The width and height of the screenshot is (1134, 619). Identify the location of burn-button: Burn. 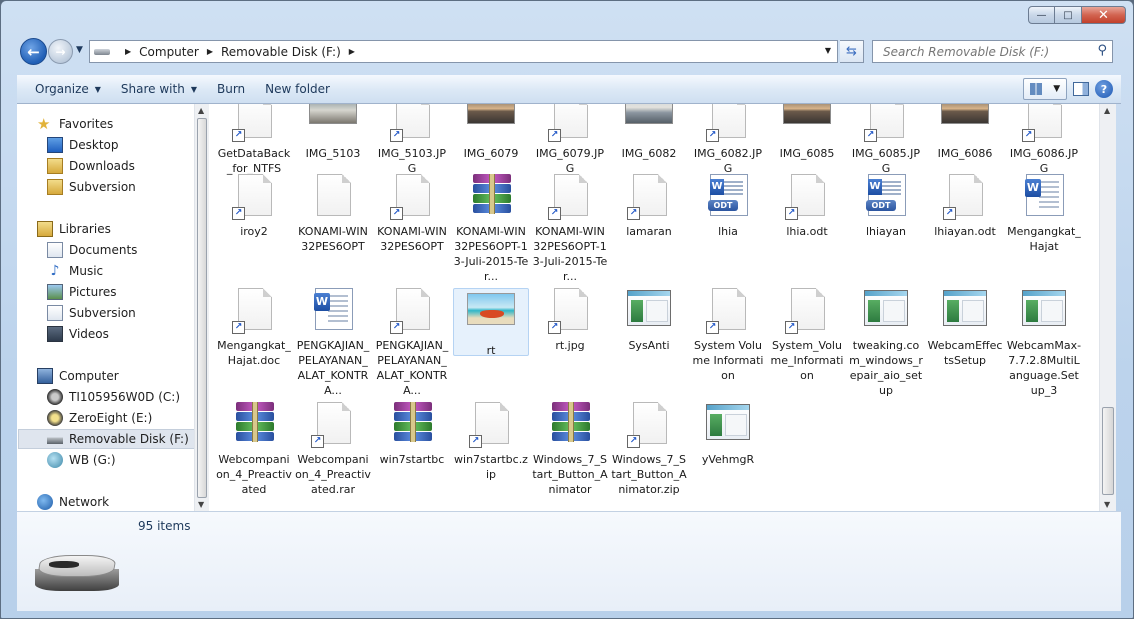
(231, 89).